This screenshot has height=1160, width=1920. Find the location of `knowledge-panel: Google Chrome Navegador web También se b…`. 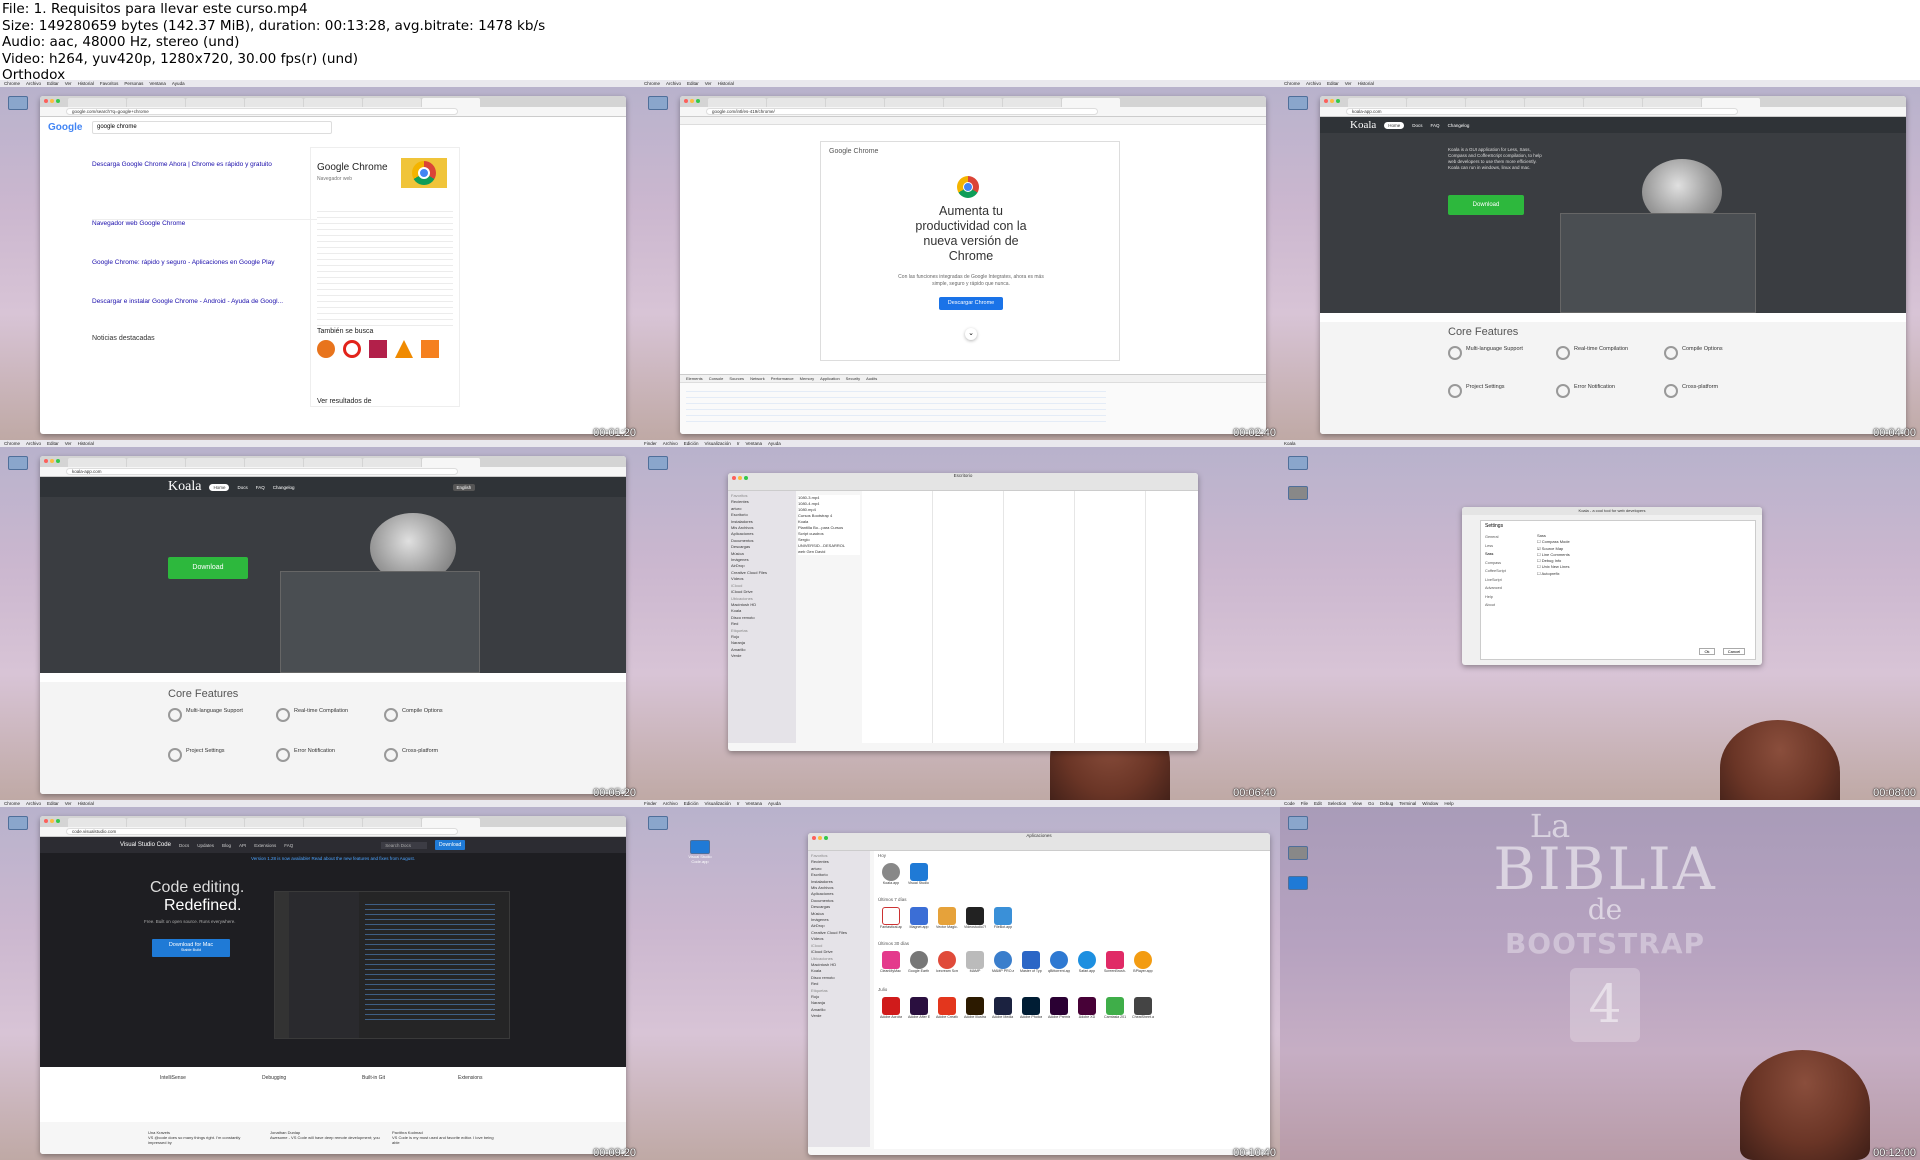

knowledge-panel: Google Chrome Navegador web También se b… is located at coordinates (385, 277).